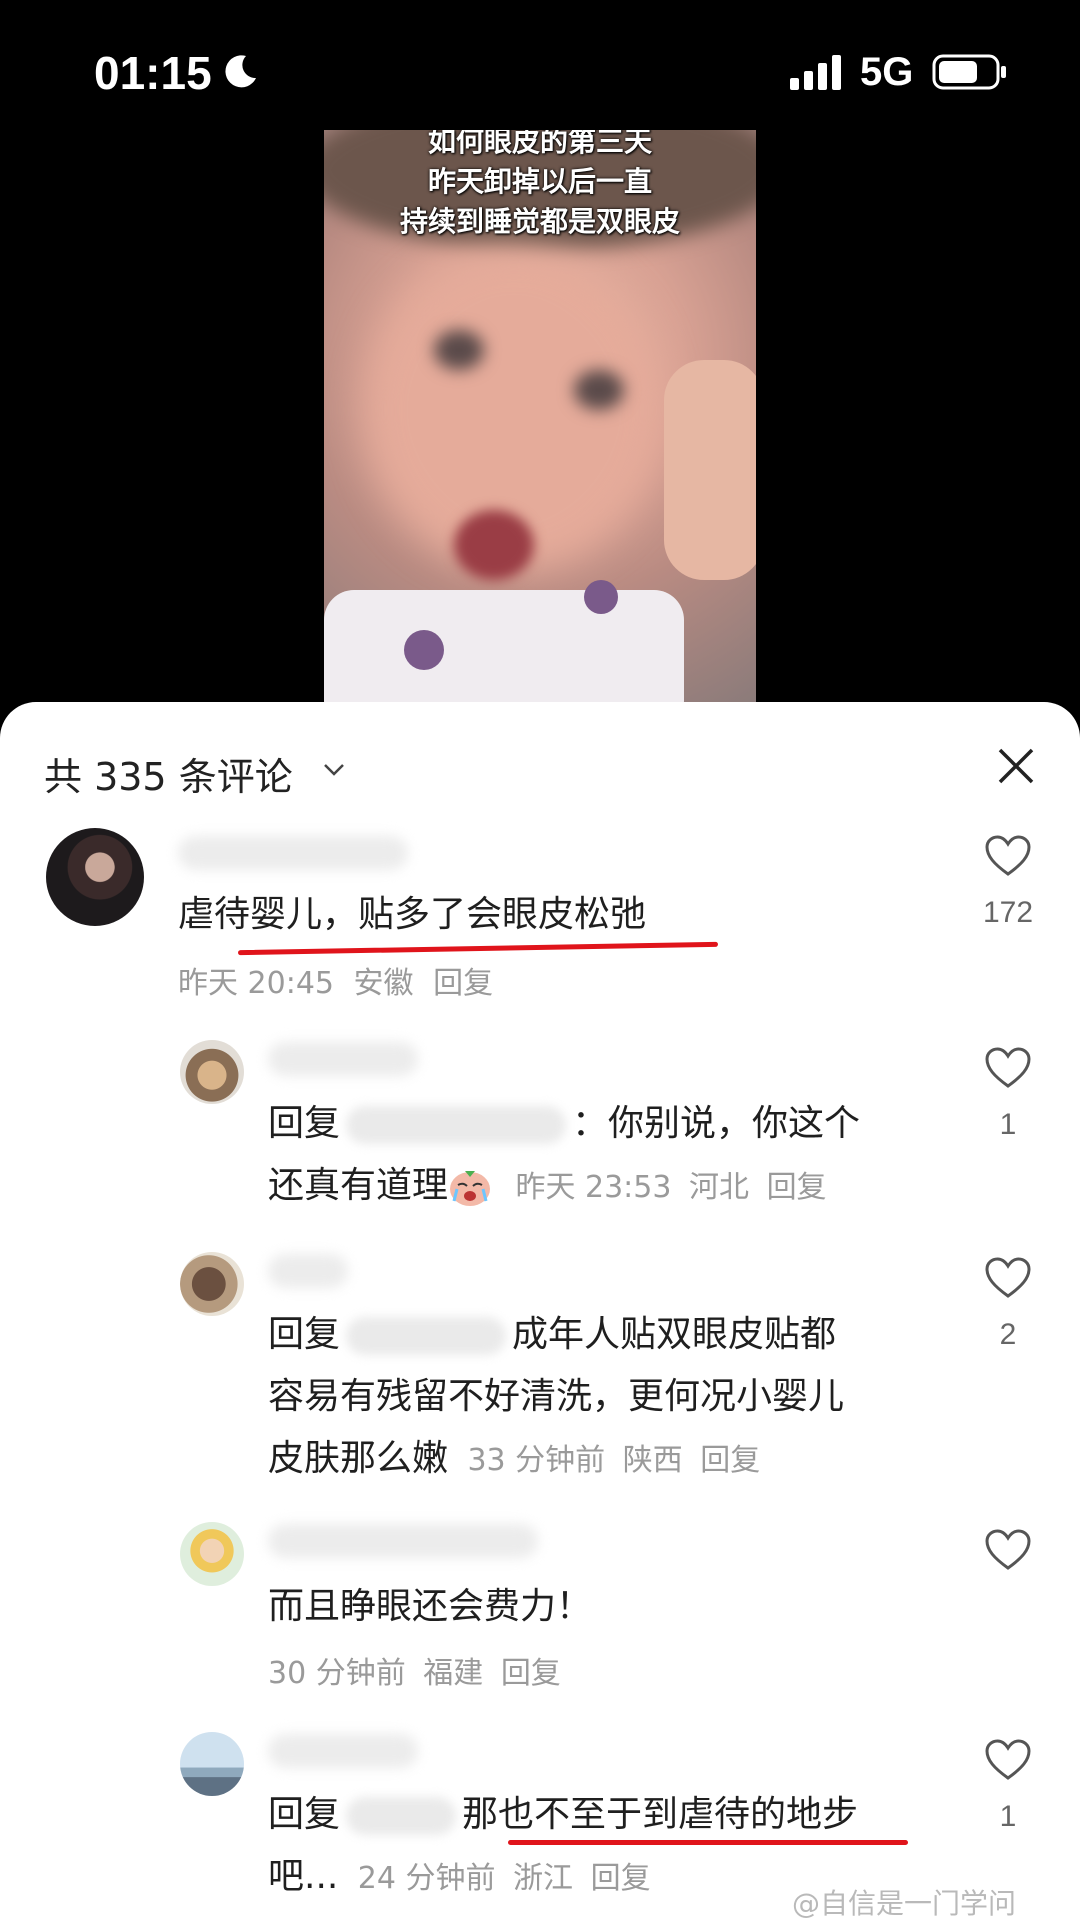  Describe the element at coordinates (539, 181) in the screenshot. I see `video-caption-line: 昨天卸掉以后一直` at that location.